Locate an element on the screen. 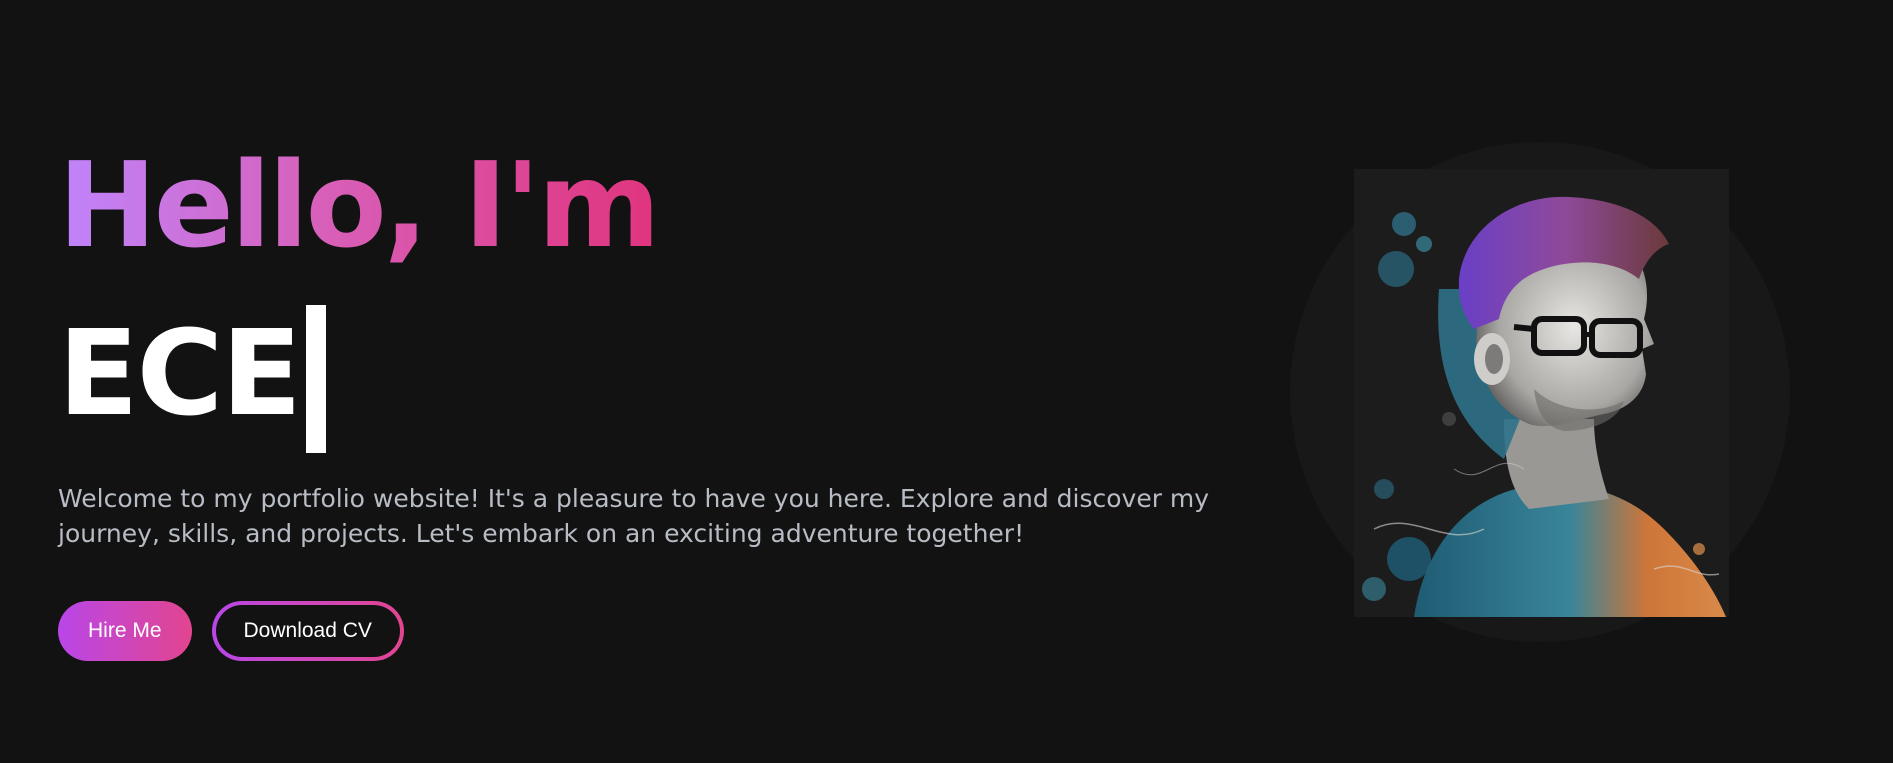  portrait-image is located at coordinates (1541, 393).